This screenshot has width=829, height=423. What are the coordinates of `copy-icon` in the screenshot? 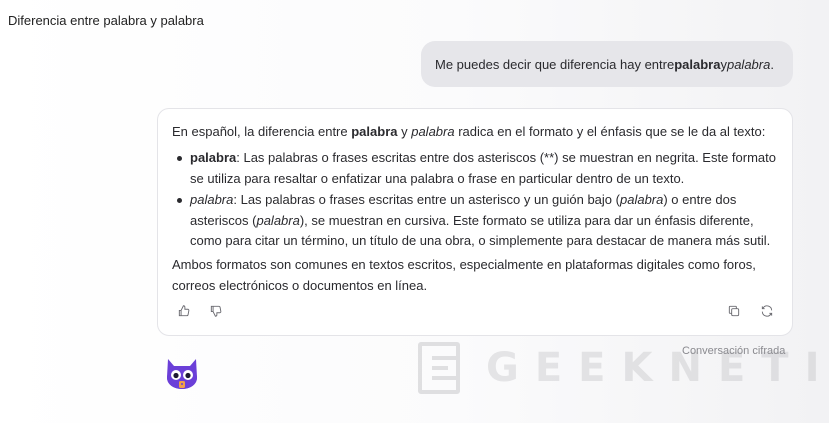 It's located at (734, 311).